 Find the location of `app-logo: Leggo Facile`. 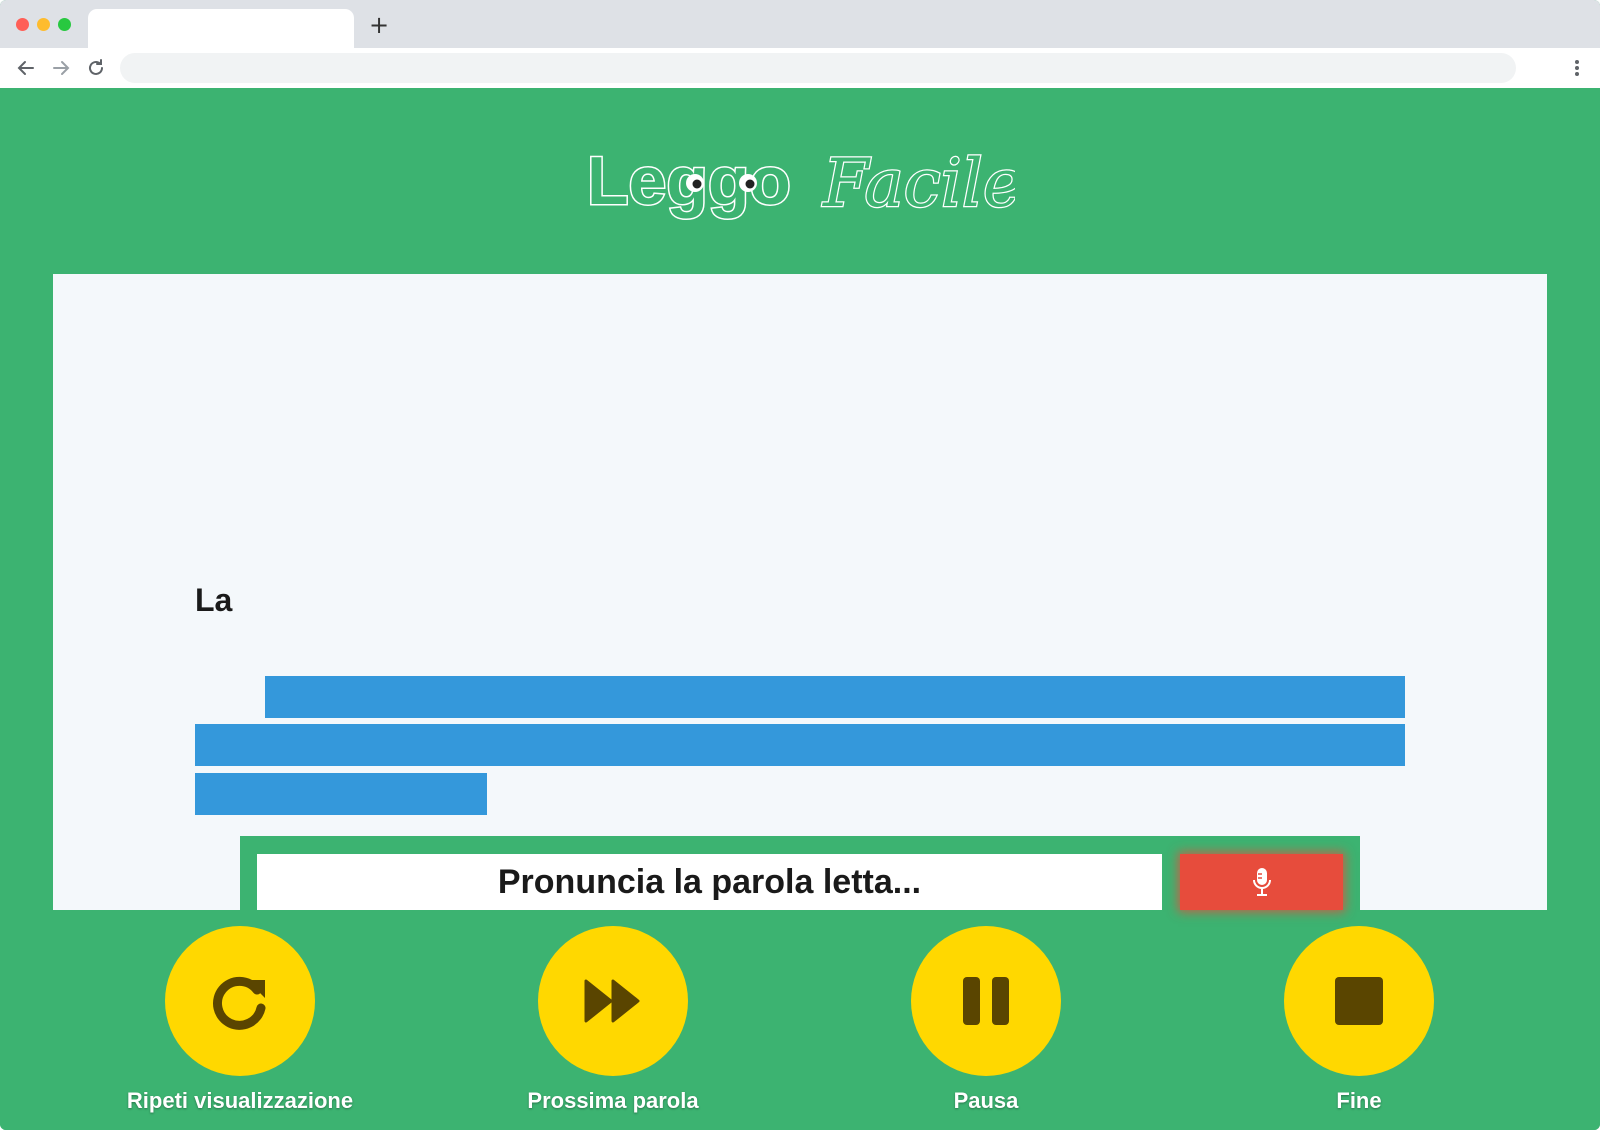

app-logo: Leggo Facile is located at coordinates (801, 183).